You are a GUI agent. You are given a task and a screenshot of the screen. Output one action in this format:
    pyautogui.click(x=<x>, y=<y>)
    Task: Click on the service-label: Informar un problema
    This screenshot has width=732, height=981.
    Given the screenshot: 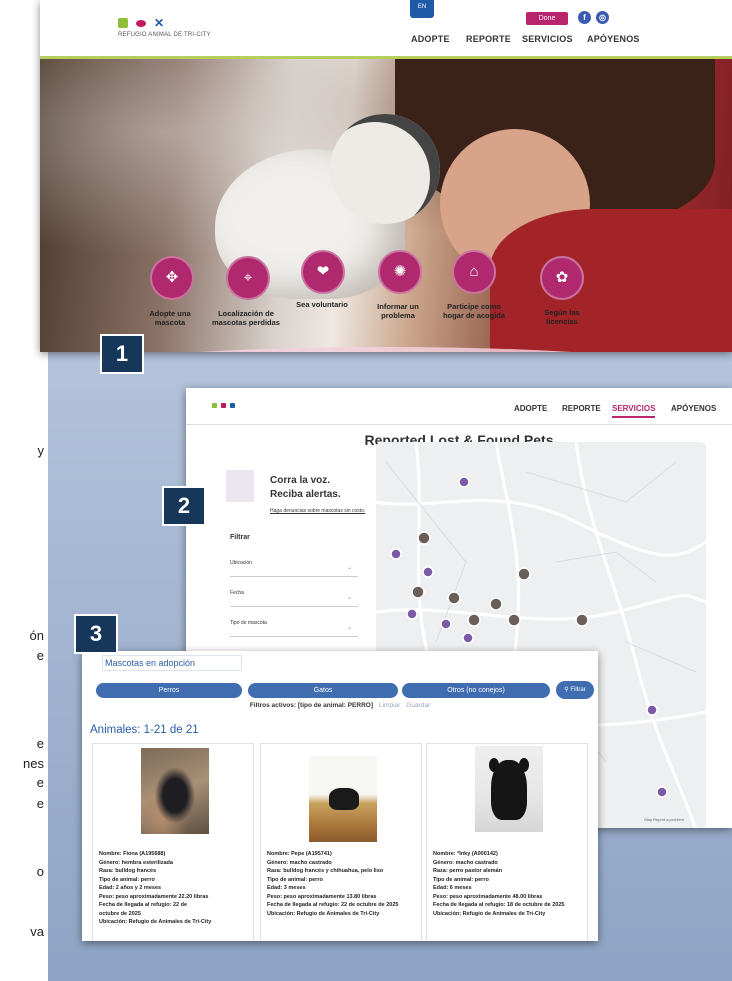 What is the action you would take?
    pyautogui.click(x=398, y=311)
    